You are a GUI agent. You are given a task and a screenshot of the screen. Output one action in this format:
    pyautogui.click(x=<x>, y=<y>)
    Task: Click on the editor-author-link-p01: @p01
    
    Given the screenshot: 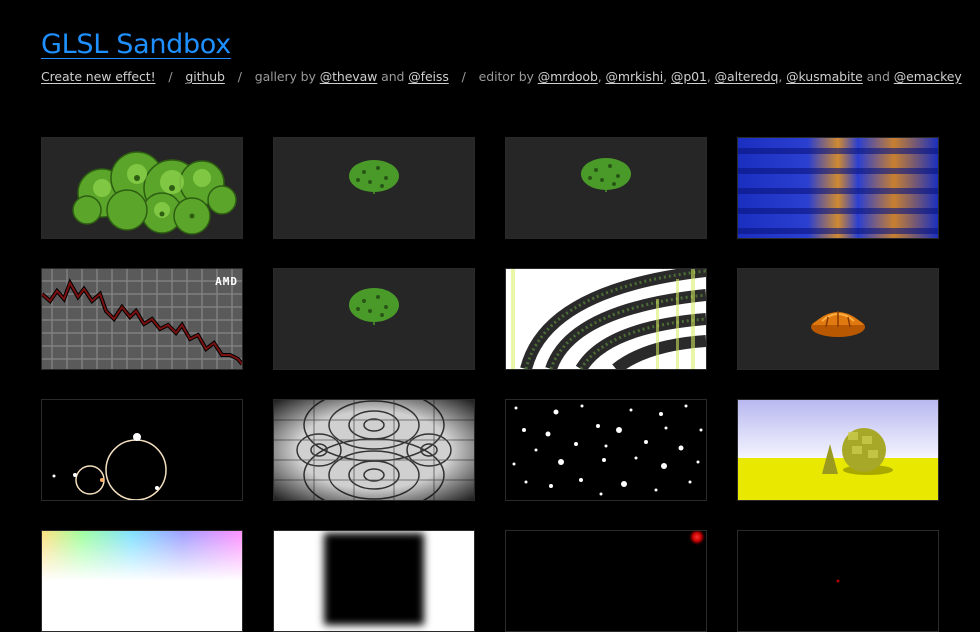 What is the action you would take?
    pyautogui.click(x=689, y=76)
    